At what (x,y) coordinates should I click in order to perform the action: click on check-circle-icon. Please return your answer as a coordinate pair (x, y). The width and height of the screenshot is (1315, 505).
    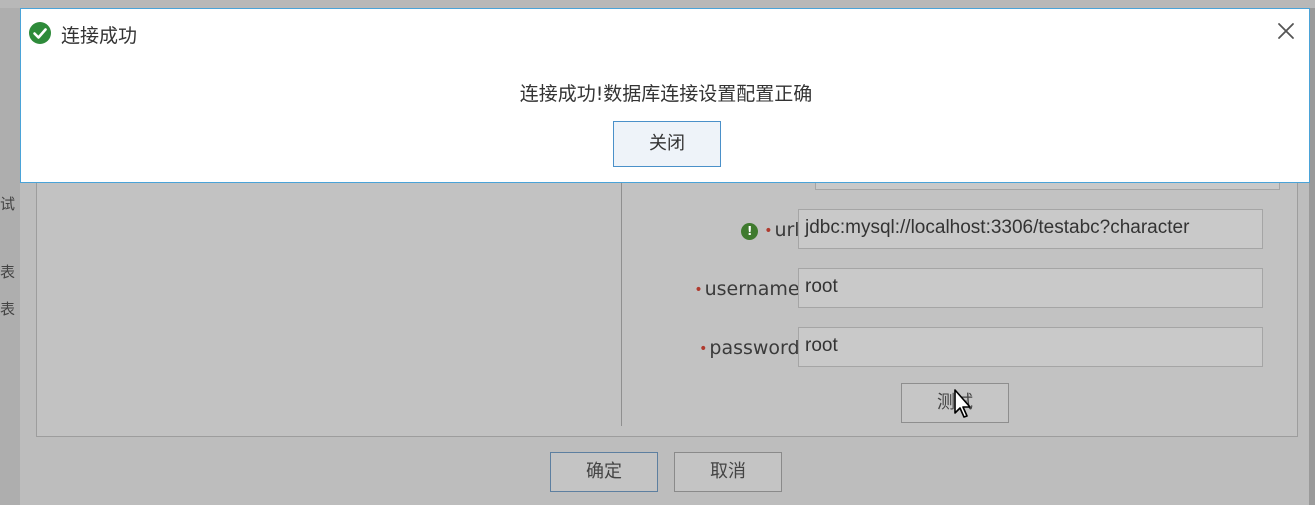
    Looking at the image, I should click on (40, 33).